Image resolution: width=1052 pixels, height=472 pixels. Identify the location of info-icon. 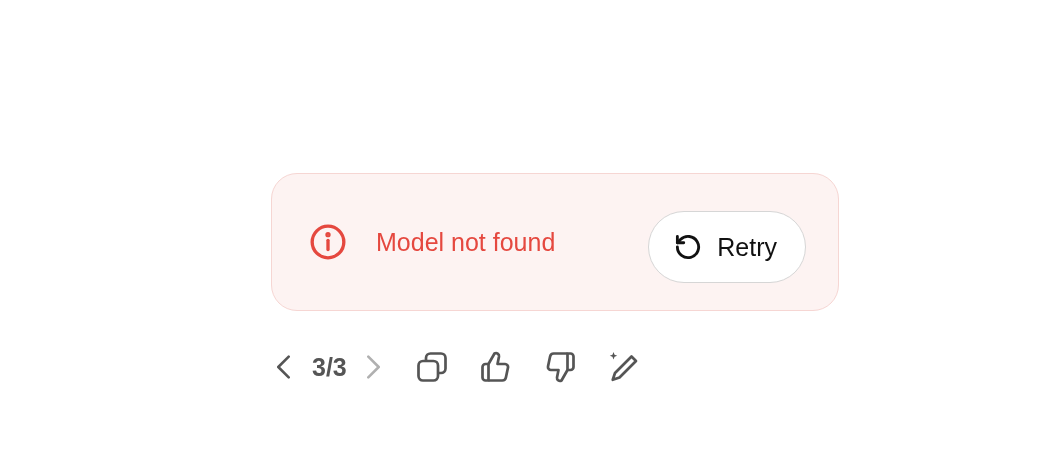
(328, 242).